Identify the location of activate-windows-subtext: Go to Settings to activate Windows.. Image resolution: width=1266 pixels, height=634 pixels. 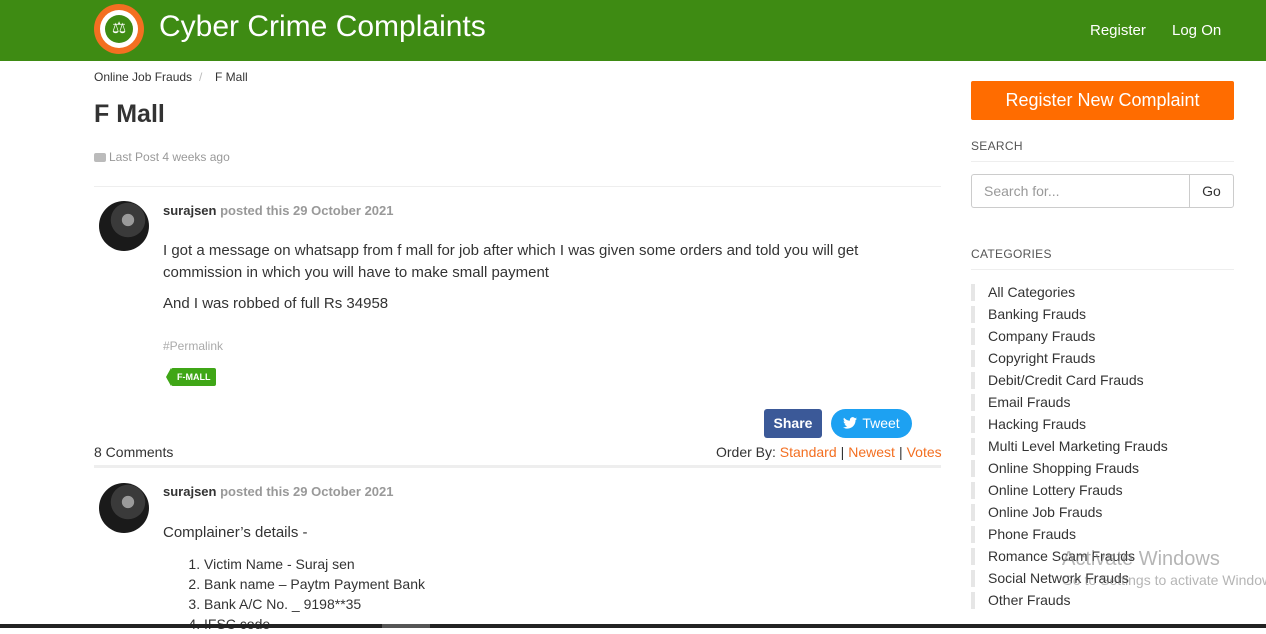
(1164, 580).